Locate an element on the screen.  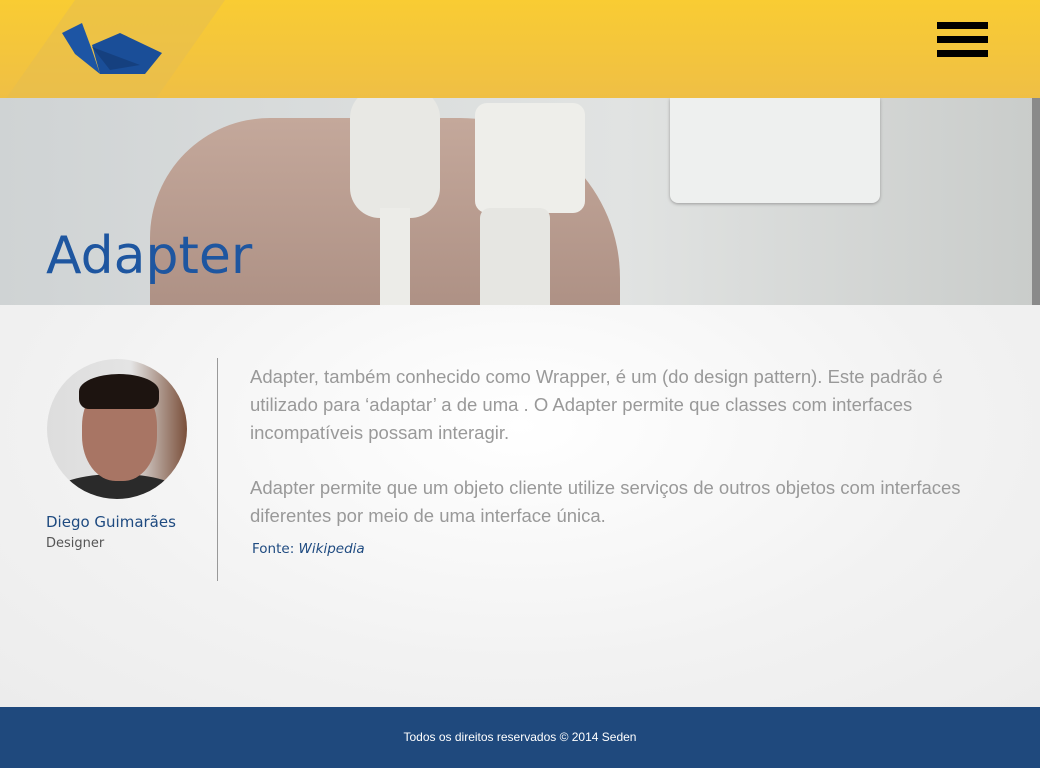
divider is located at coordinates (217, 469).